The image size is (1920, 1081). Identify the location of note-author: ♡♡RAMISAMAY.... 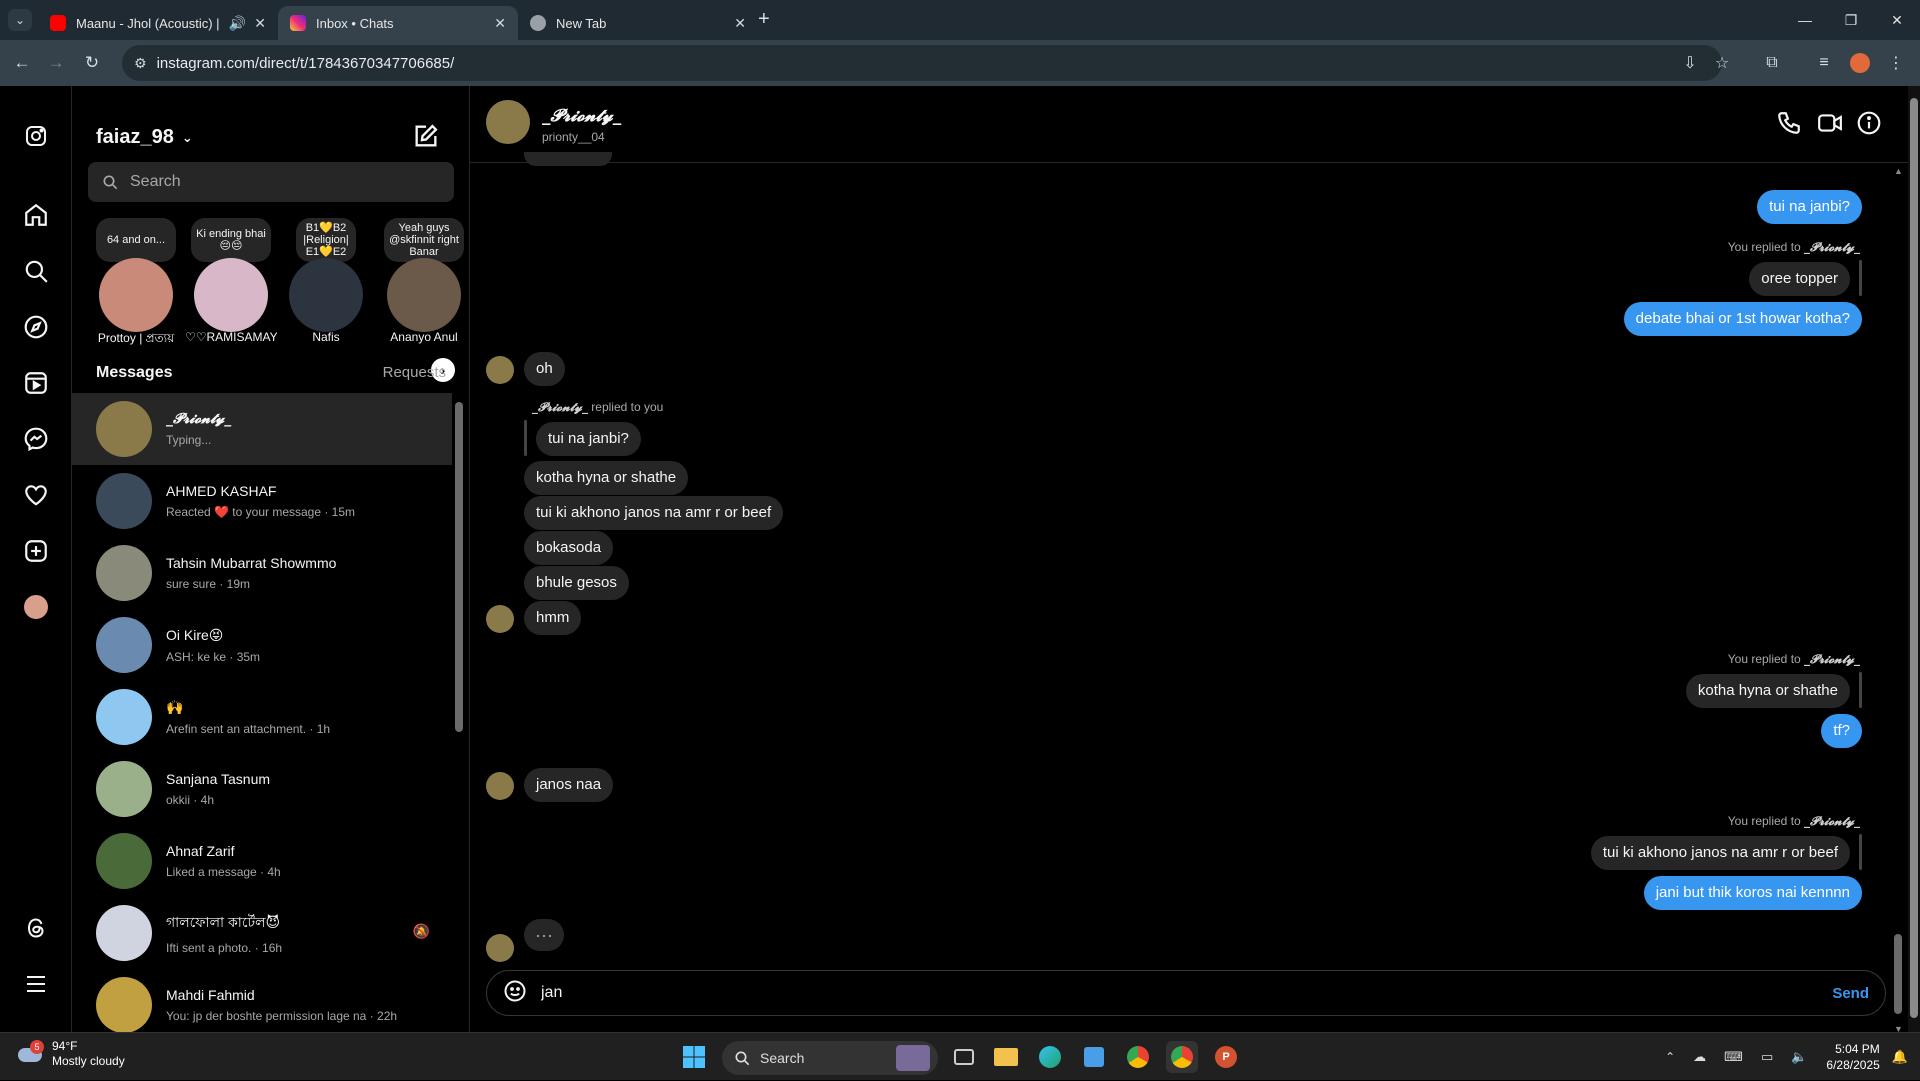
(231, 337).